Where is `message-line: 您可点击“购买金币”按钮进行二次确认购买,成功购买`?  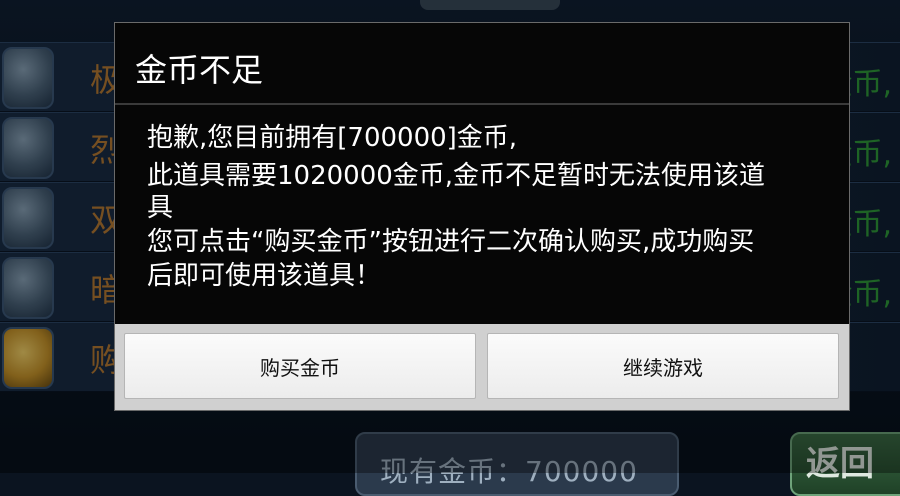
message-line: 您可点击“购买金币”按钮进行二次确认购买,成功购买 is located at coordinates (451, 242).